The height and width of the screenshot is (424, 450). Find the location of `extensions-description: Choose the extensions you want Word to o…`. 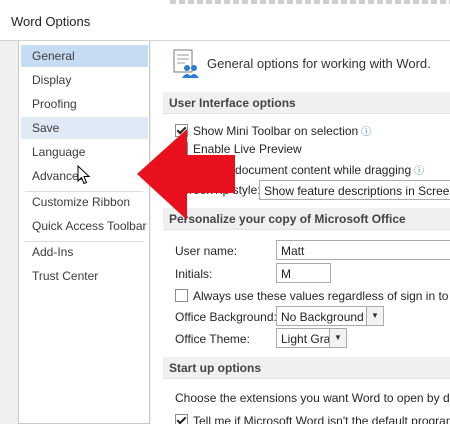

extensions-description: Choose the extensions you want Word to o… is located at coordinates (312, 398).